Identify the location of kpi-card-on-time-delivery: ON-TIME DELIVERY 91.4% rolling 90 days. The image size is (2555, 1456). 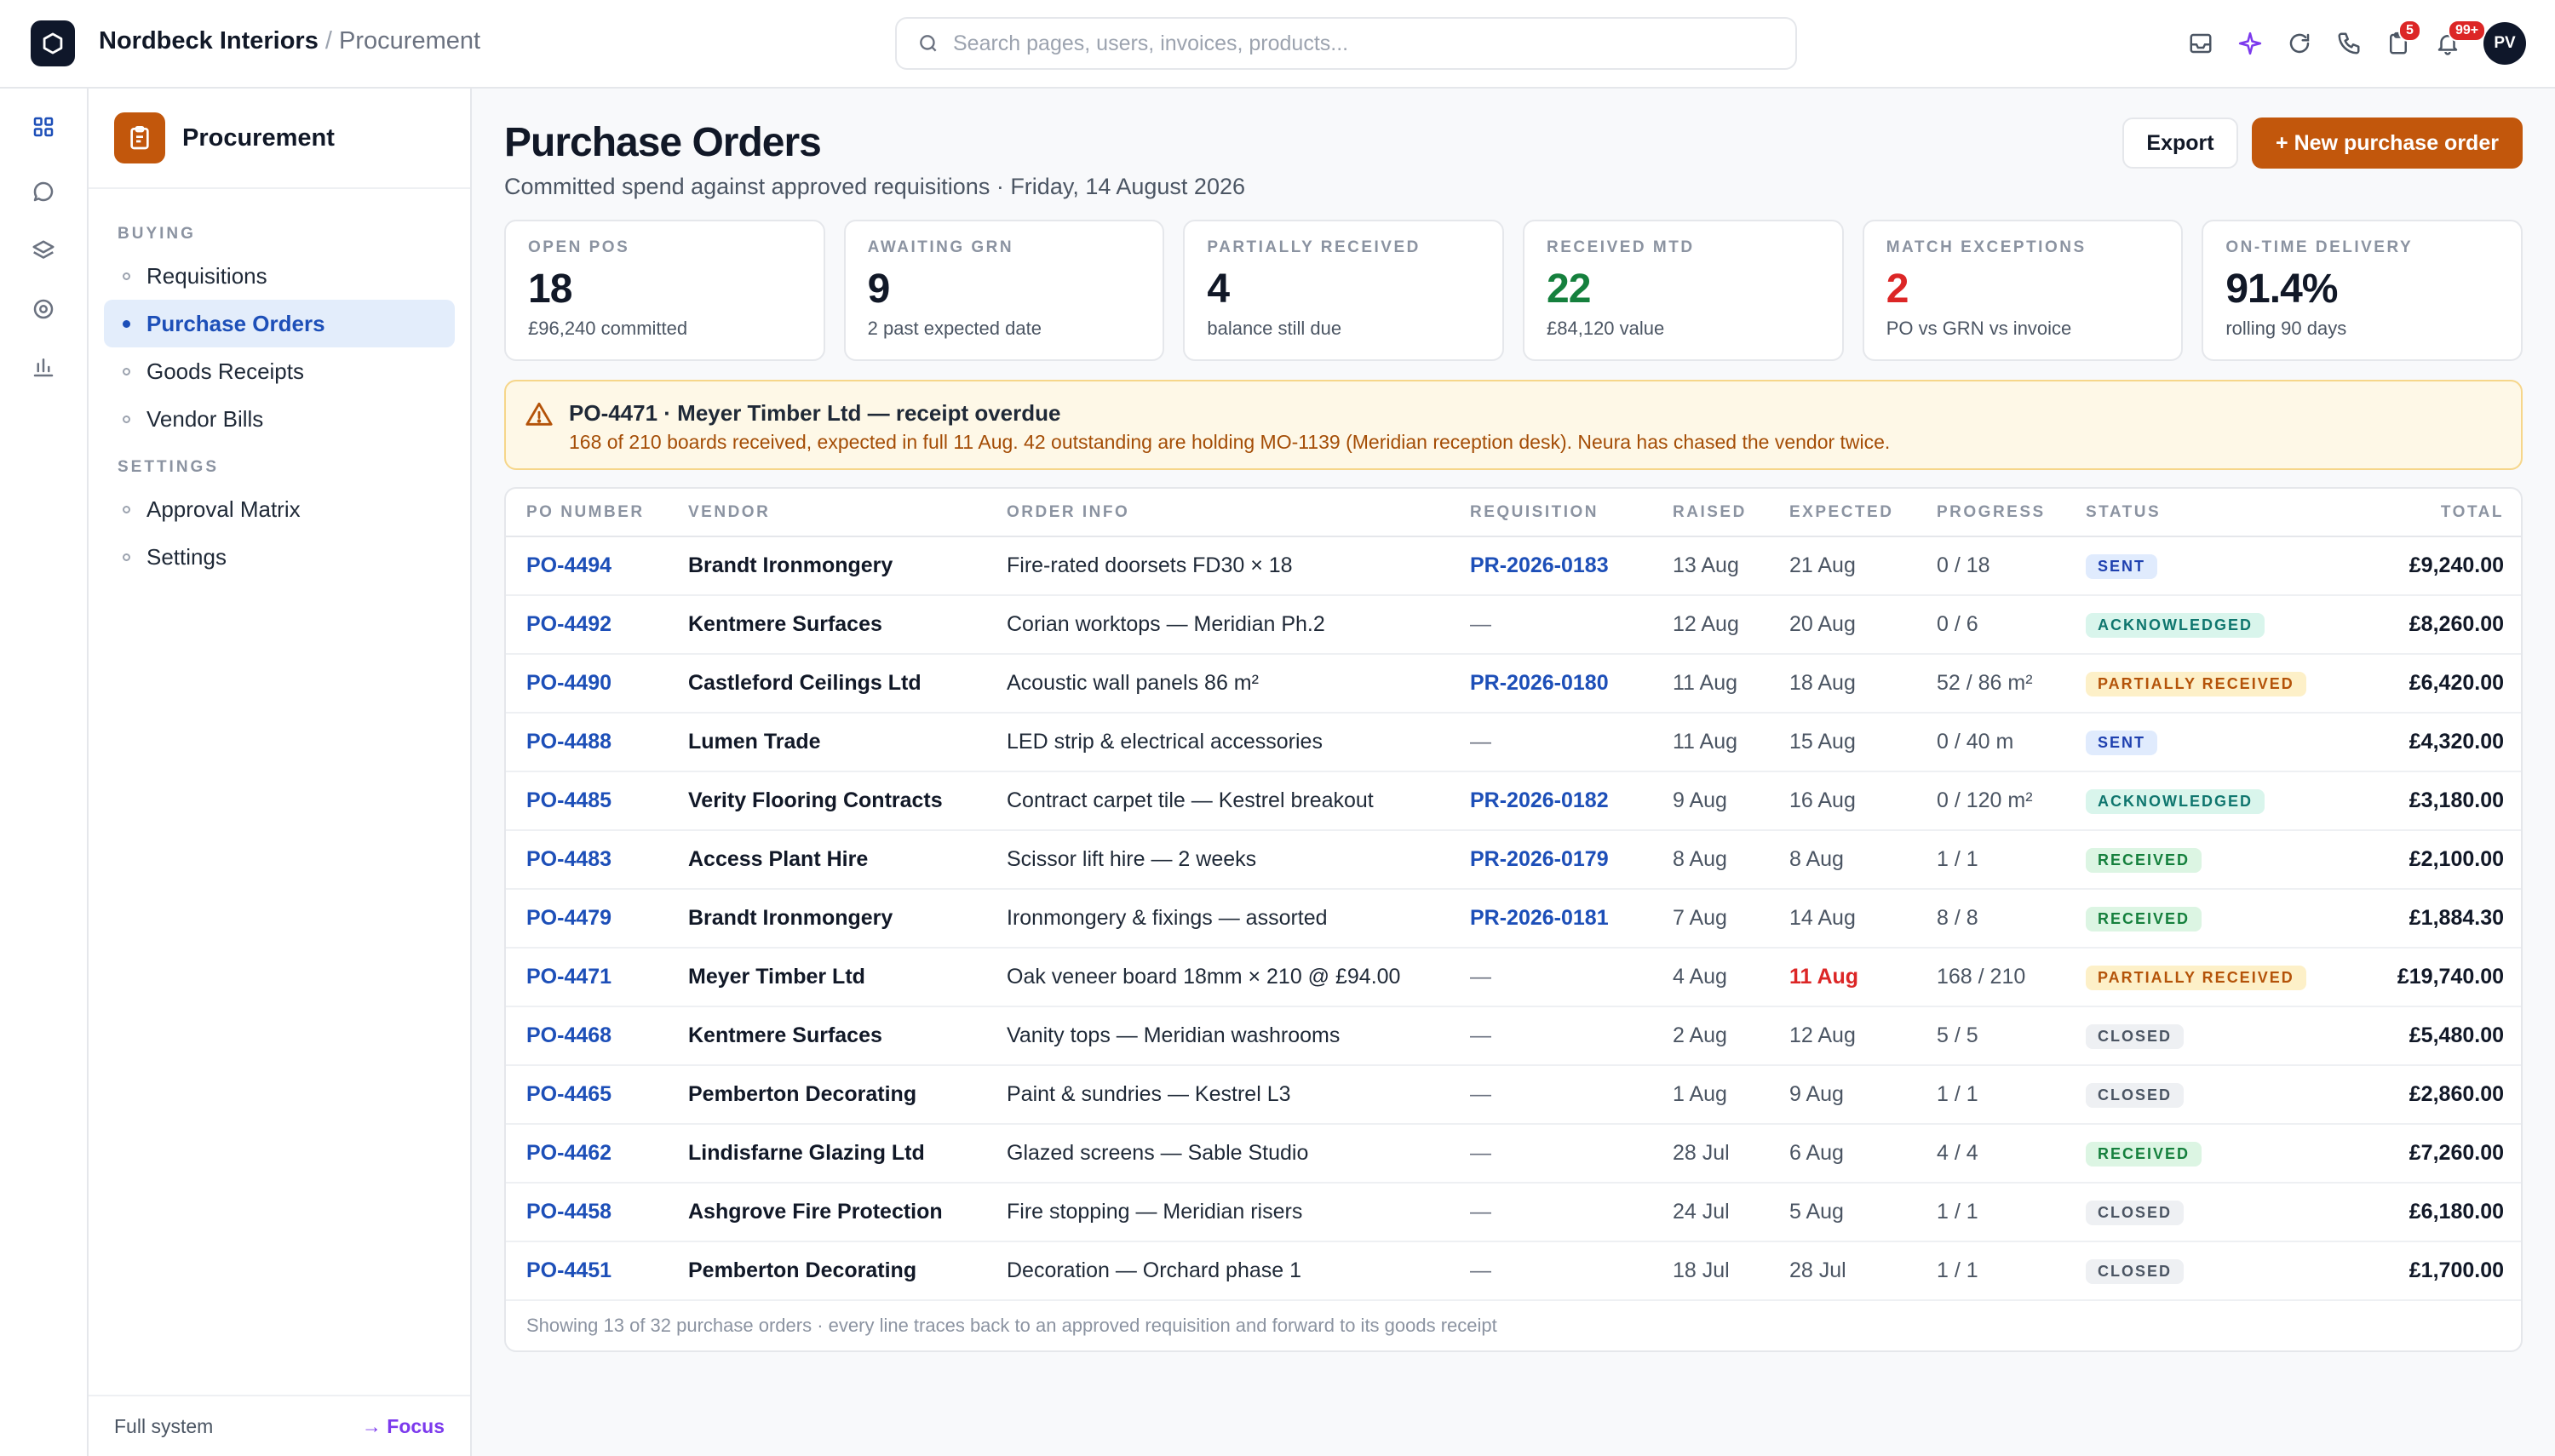
(2362, 291).